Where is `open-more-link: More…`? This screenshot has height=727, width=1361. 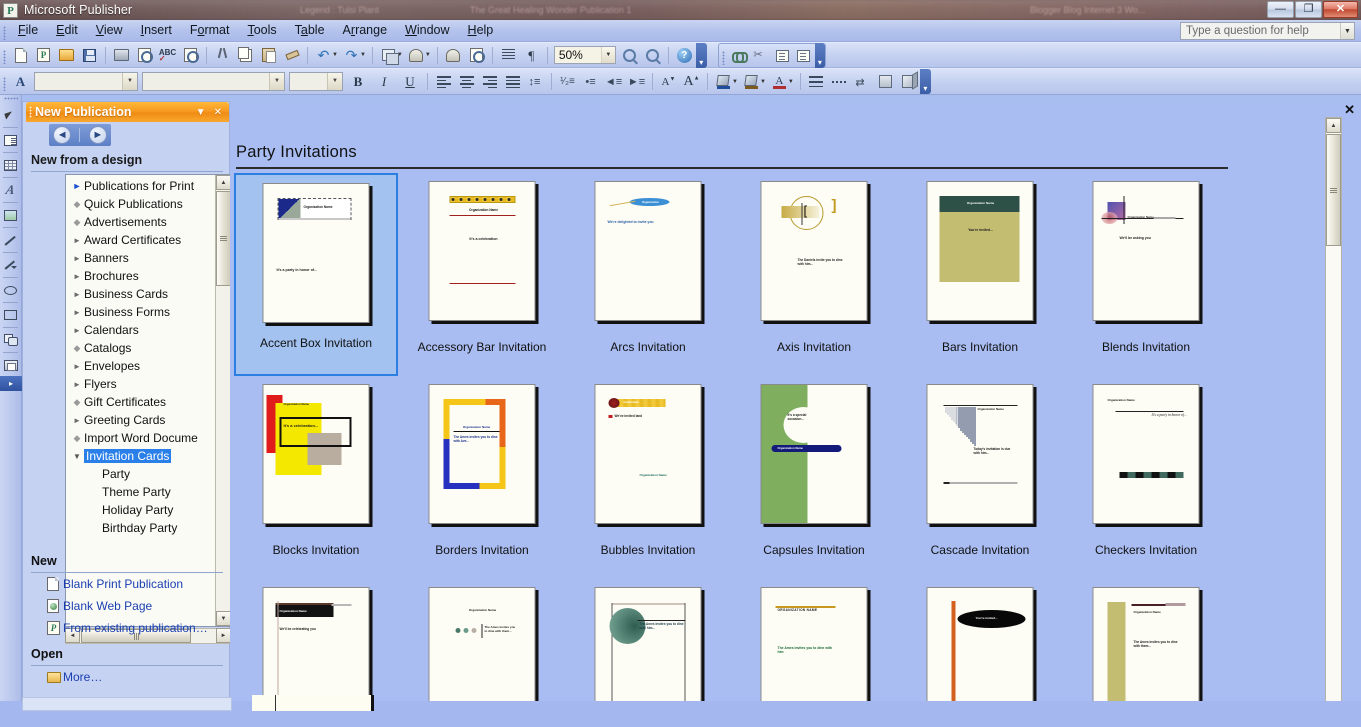 open-more-link: More… is located at coordinates (73, 677).